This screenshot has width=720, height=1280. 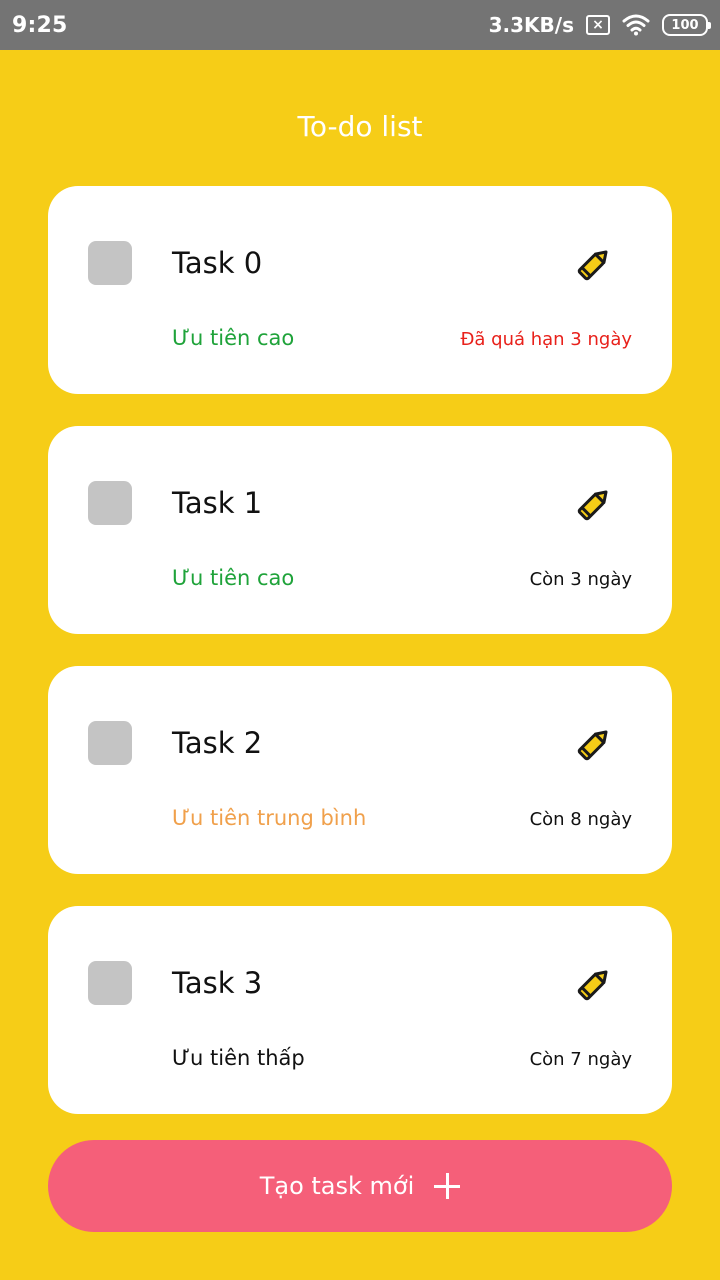 What do you see at coordinates (546, 339) in the screenshot?
I see `task-due: Đã quá hạn 3 ngày` at bounding box center [546, 339].